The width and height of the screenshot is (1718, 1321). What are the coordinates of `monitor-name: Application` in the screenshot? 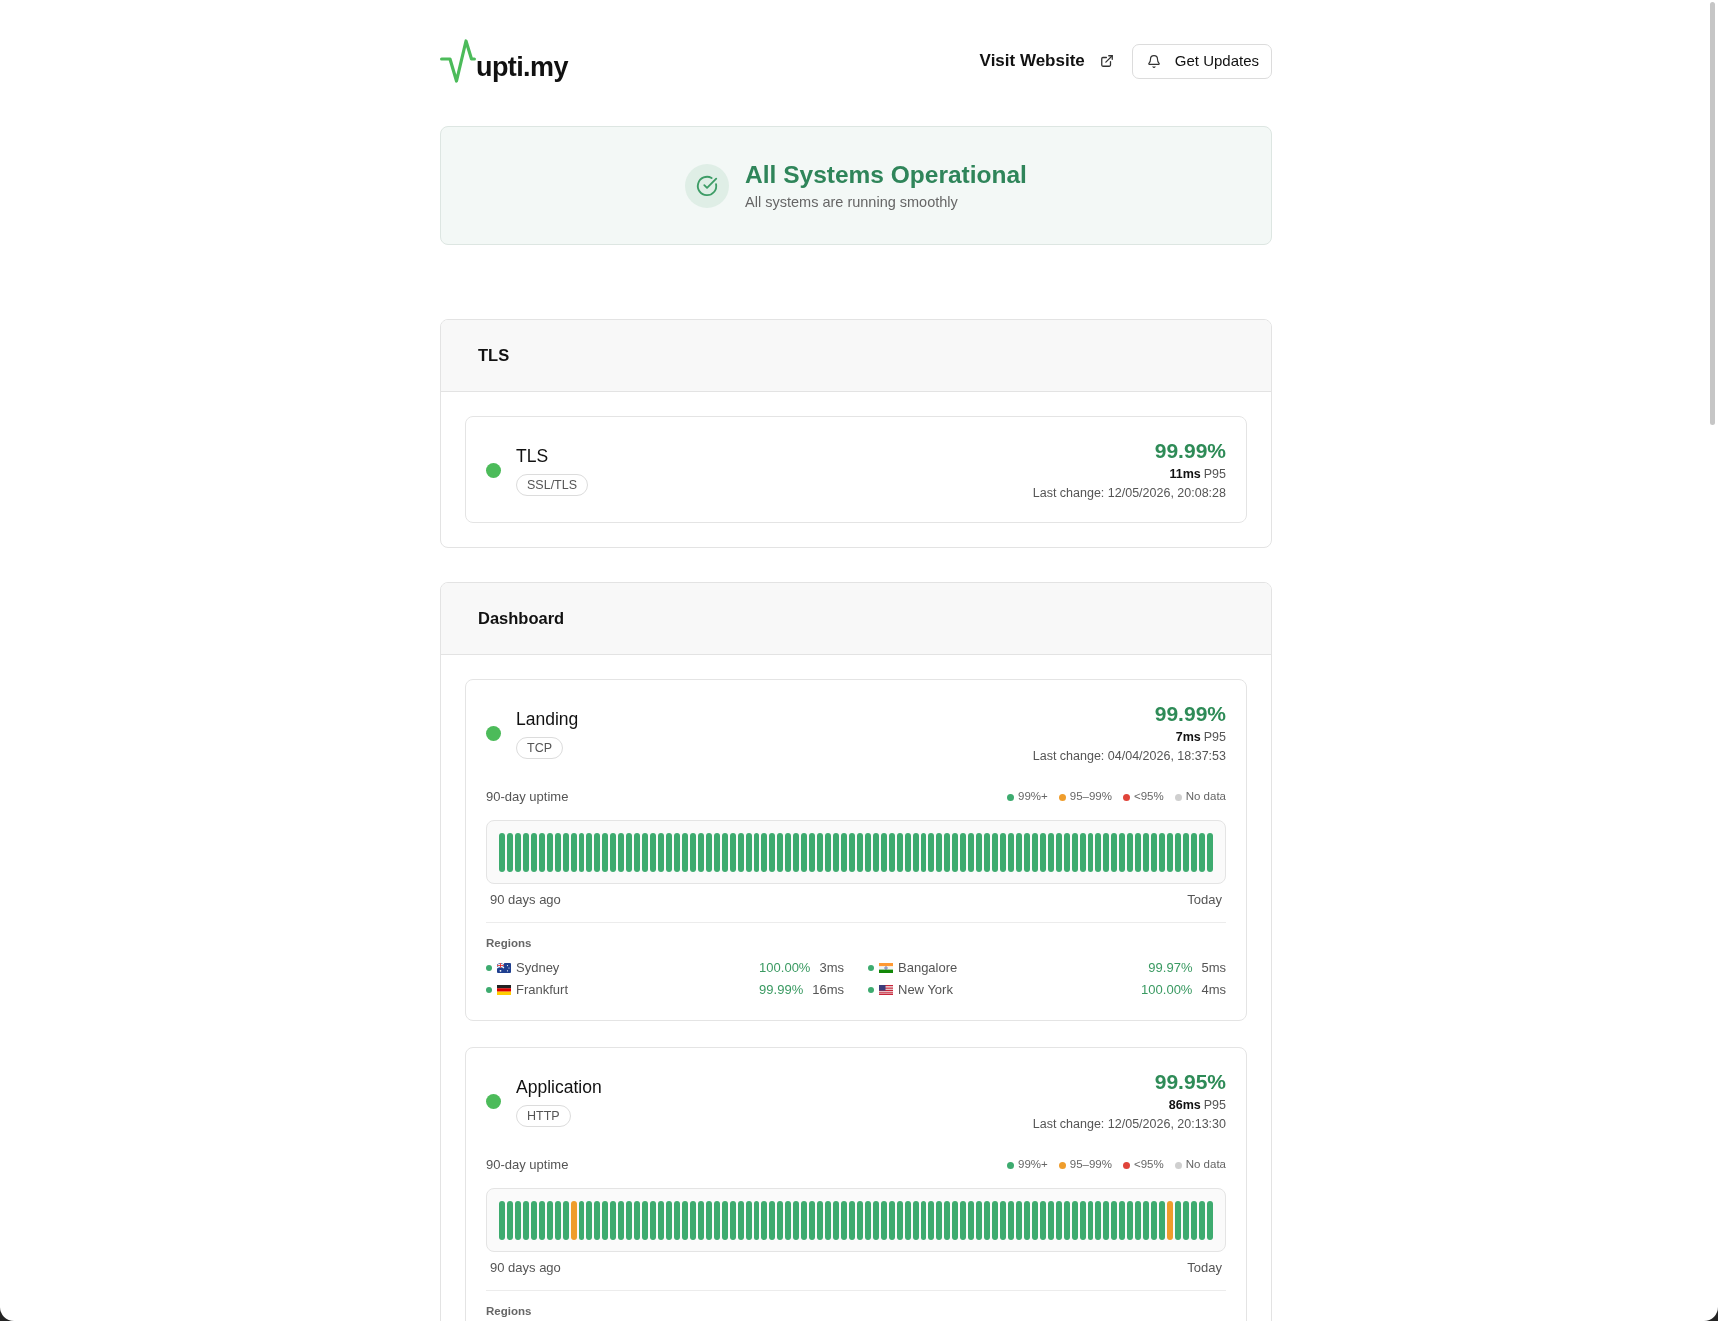 It's located at (559, 1087).